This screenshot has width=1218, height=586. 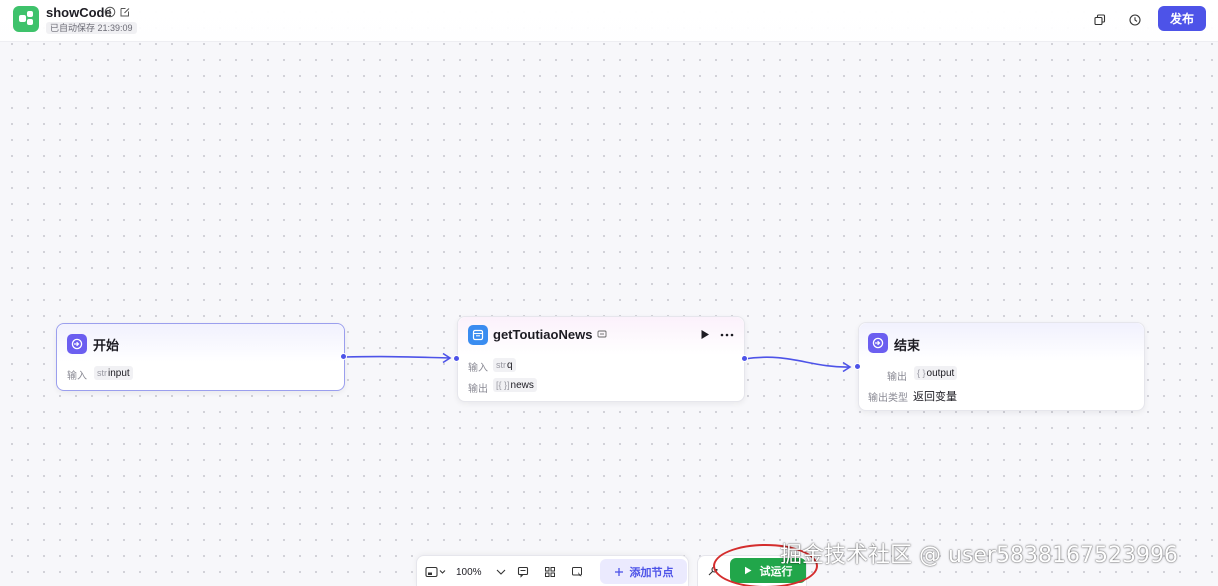 I want to click on start-input-label: 输入, so click(x=77, y=376).